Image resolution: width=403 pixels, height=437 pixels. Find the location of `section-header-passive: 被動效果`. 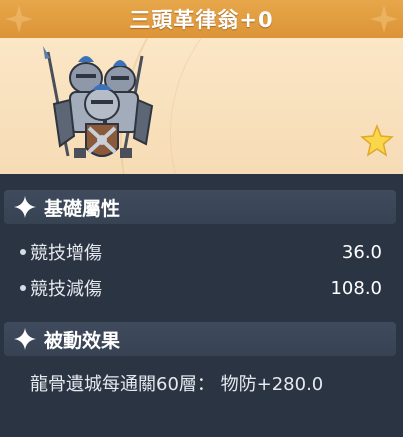

section-header-passive: 被動效果 is located at coordinates (200, 339).